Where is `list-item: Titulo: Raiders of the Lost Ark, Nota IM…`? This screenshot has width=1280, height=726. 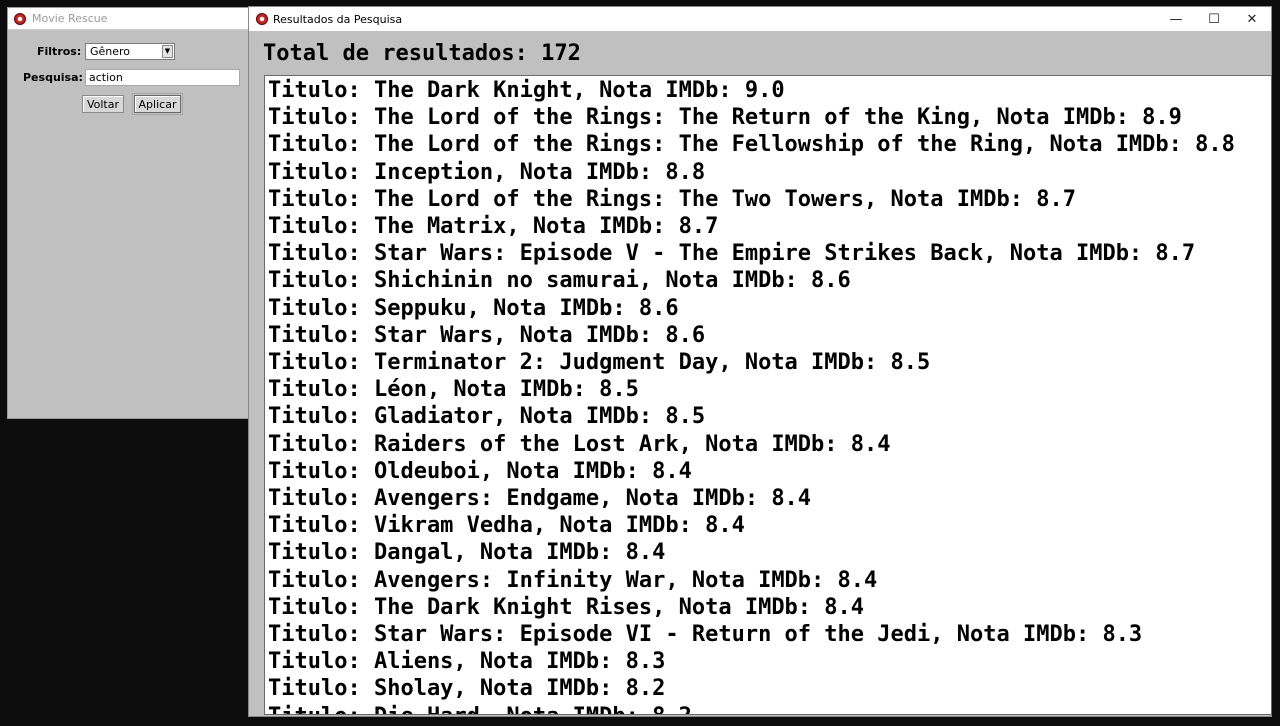
list-item: Titulo: Raiders of the Lost Ark, Nota IM… is located at coordinates (750, 444).